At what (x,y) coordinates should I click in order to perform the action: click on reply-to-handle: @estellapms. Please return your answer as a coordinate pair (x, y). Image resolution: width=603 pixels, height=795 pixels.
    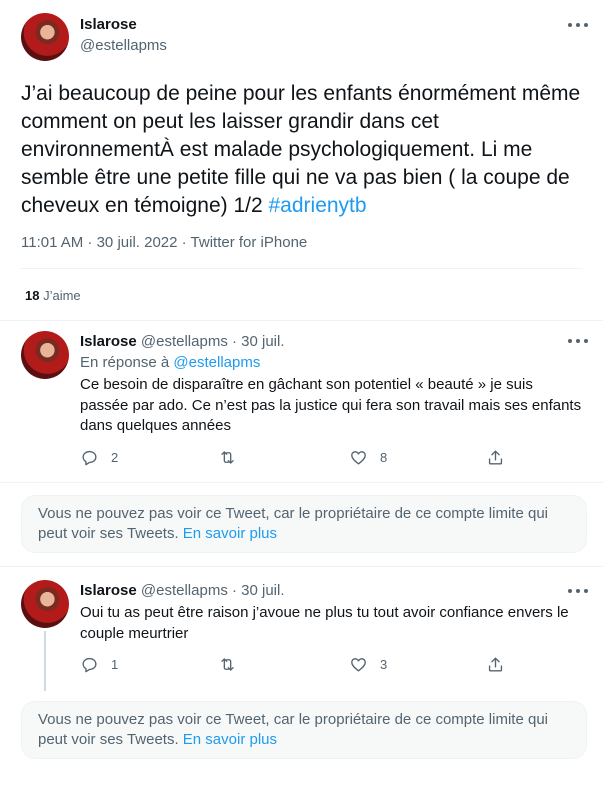
    Looking at the image, I should click on (216, 362).